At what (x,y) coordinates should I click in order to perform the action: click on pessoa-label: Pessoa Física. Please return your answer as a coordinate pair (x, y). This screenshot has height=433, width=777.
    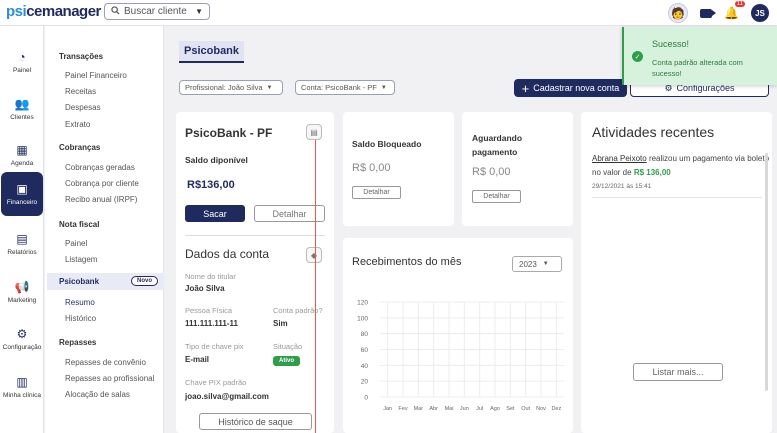
    Looking at the image, I should click on (209, 310).